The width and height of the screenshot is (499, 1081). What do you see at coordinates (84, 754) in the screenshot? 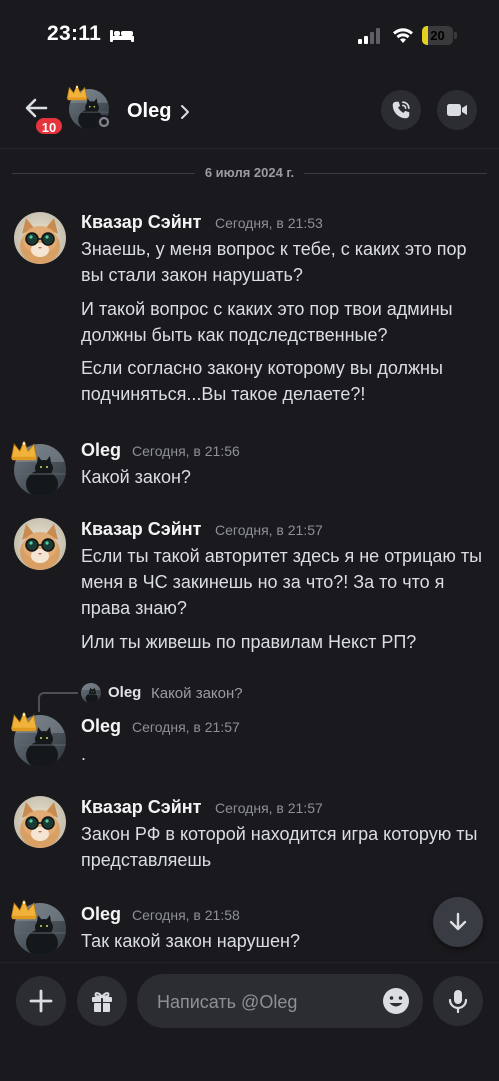
I see `message-text: .` at bounding box center [84, 754].